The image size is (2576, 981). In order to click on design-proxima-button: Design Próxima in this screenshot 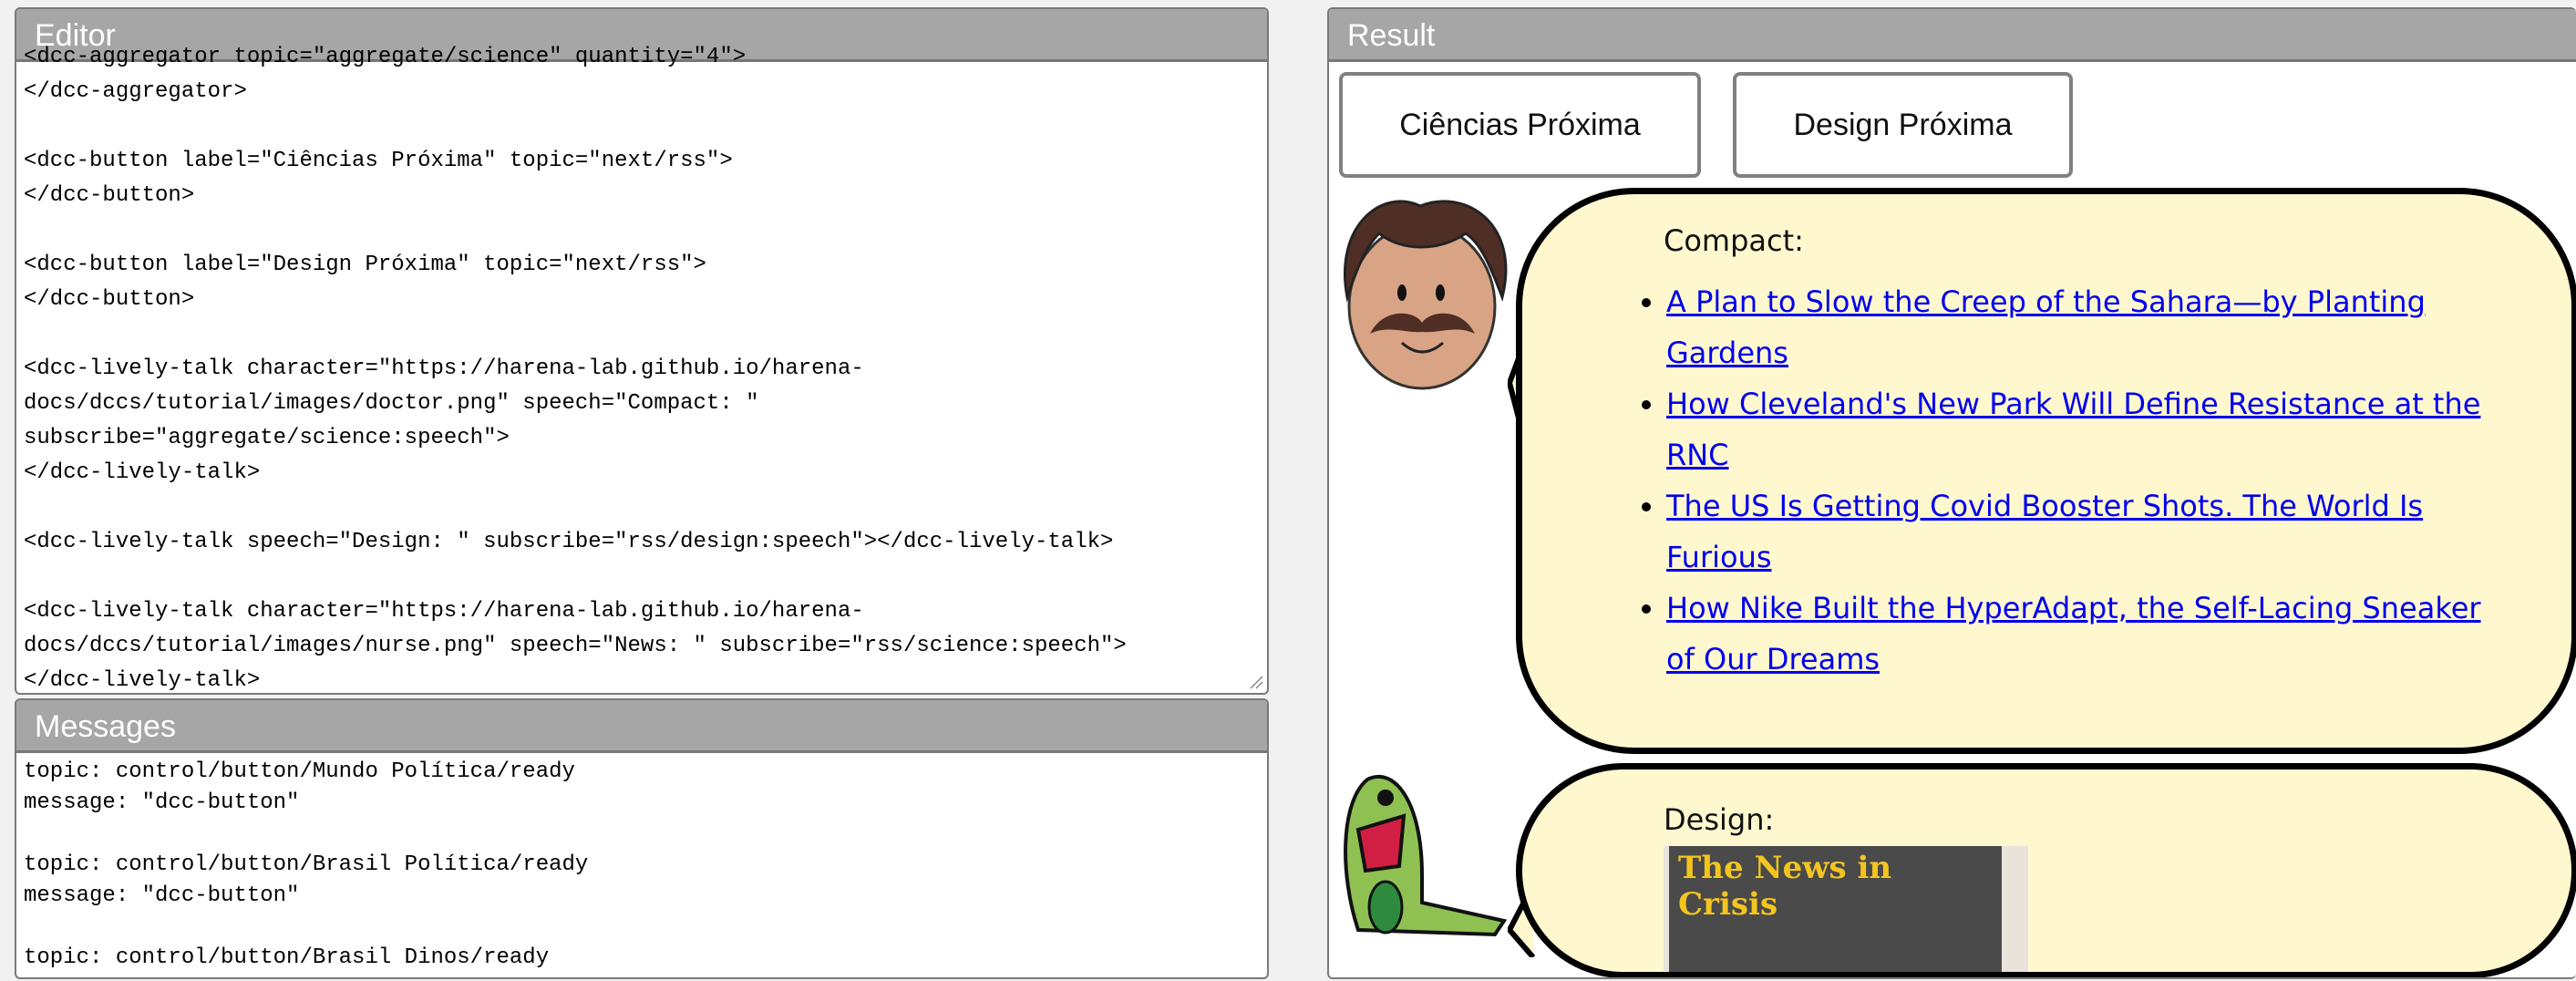, I will do `click(1903, 125)`.